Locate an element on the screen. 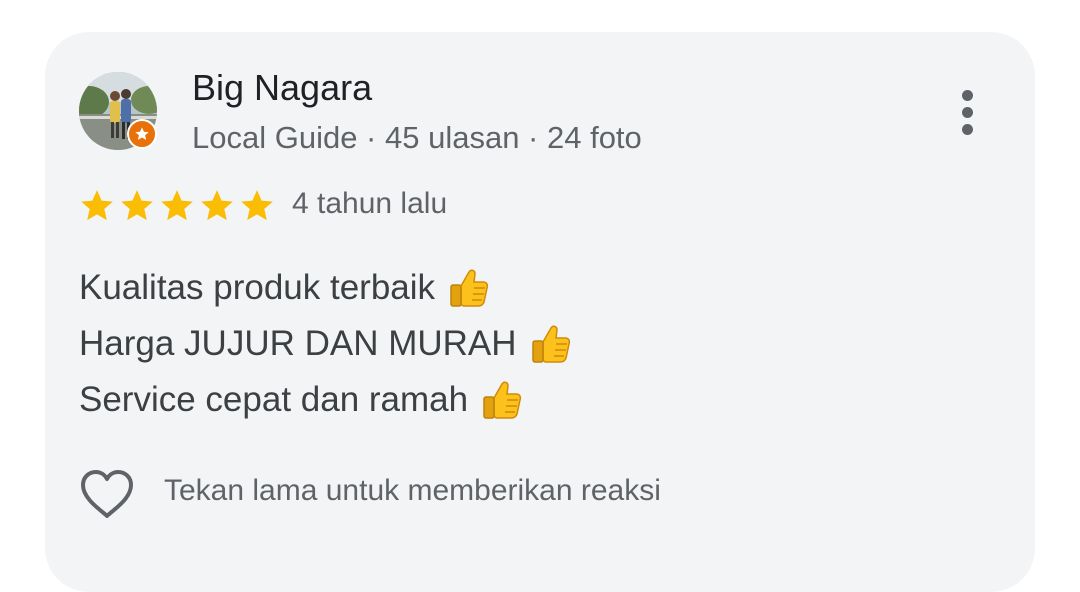 This screenshot has height=592, width=1080. more-options-button is located at coordinates (967, 112).